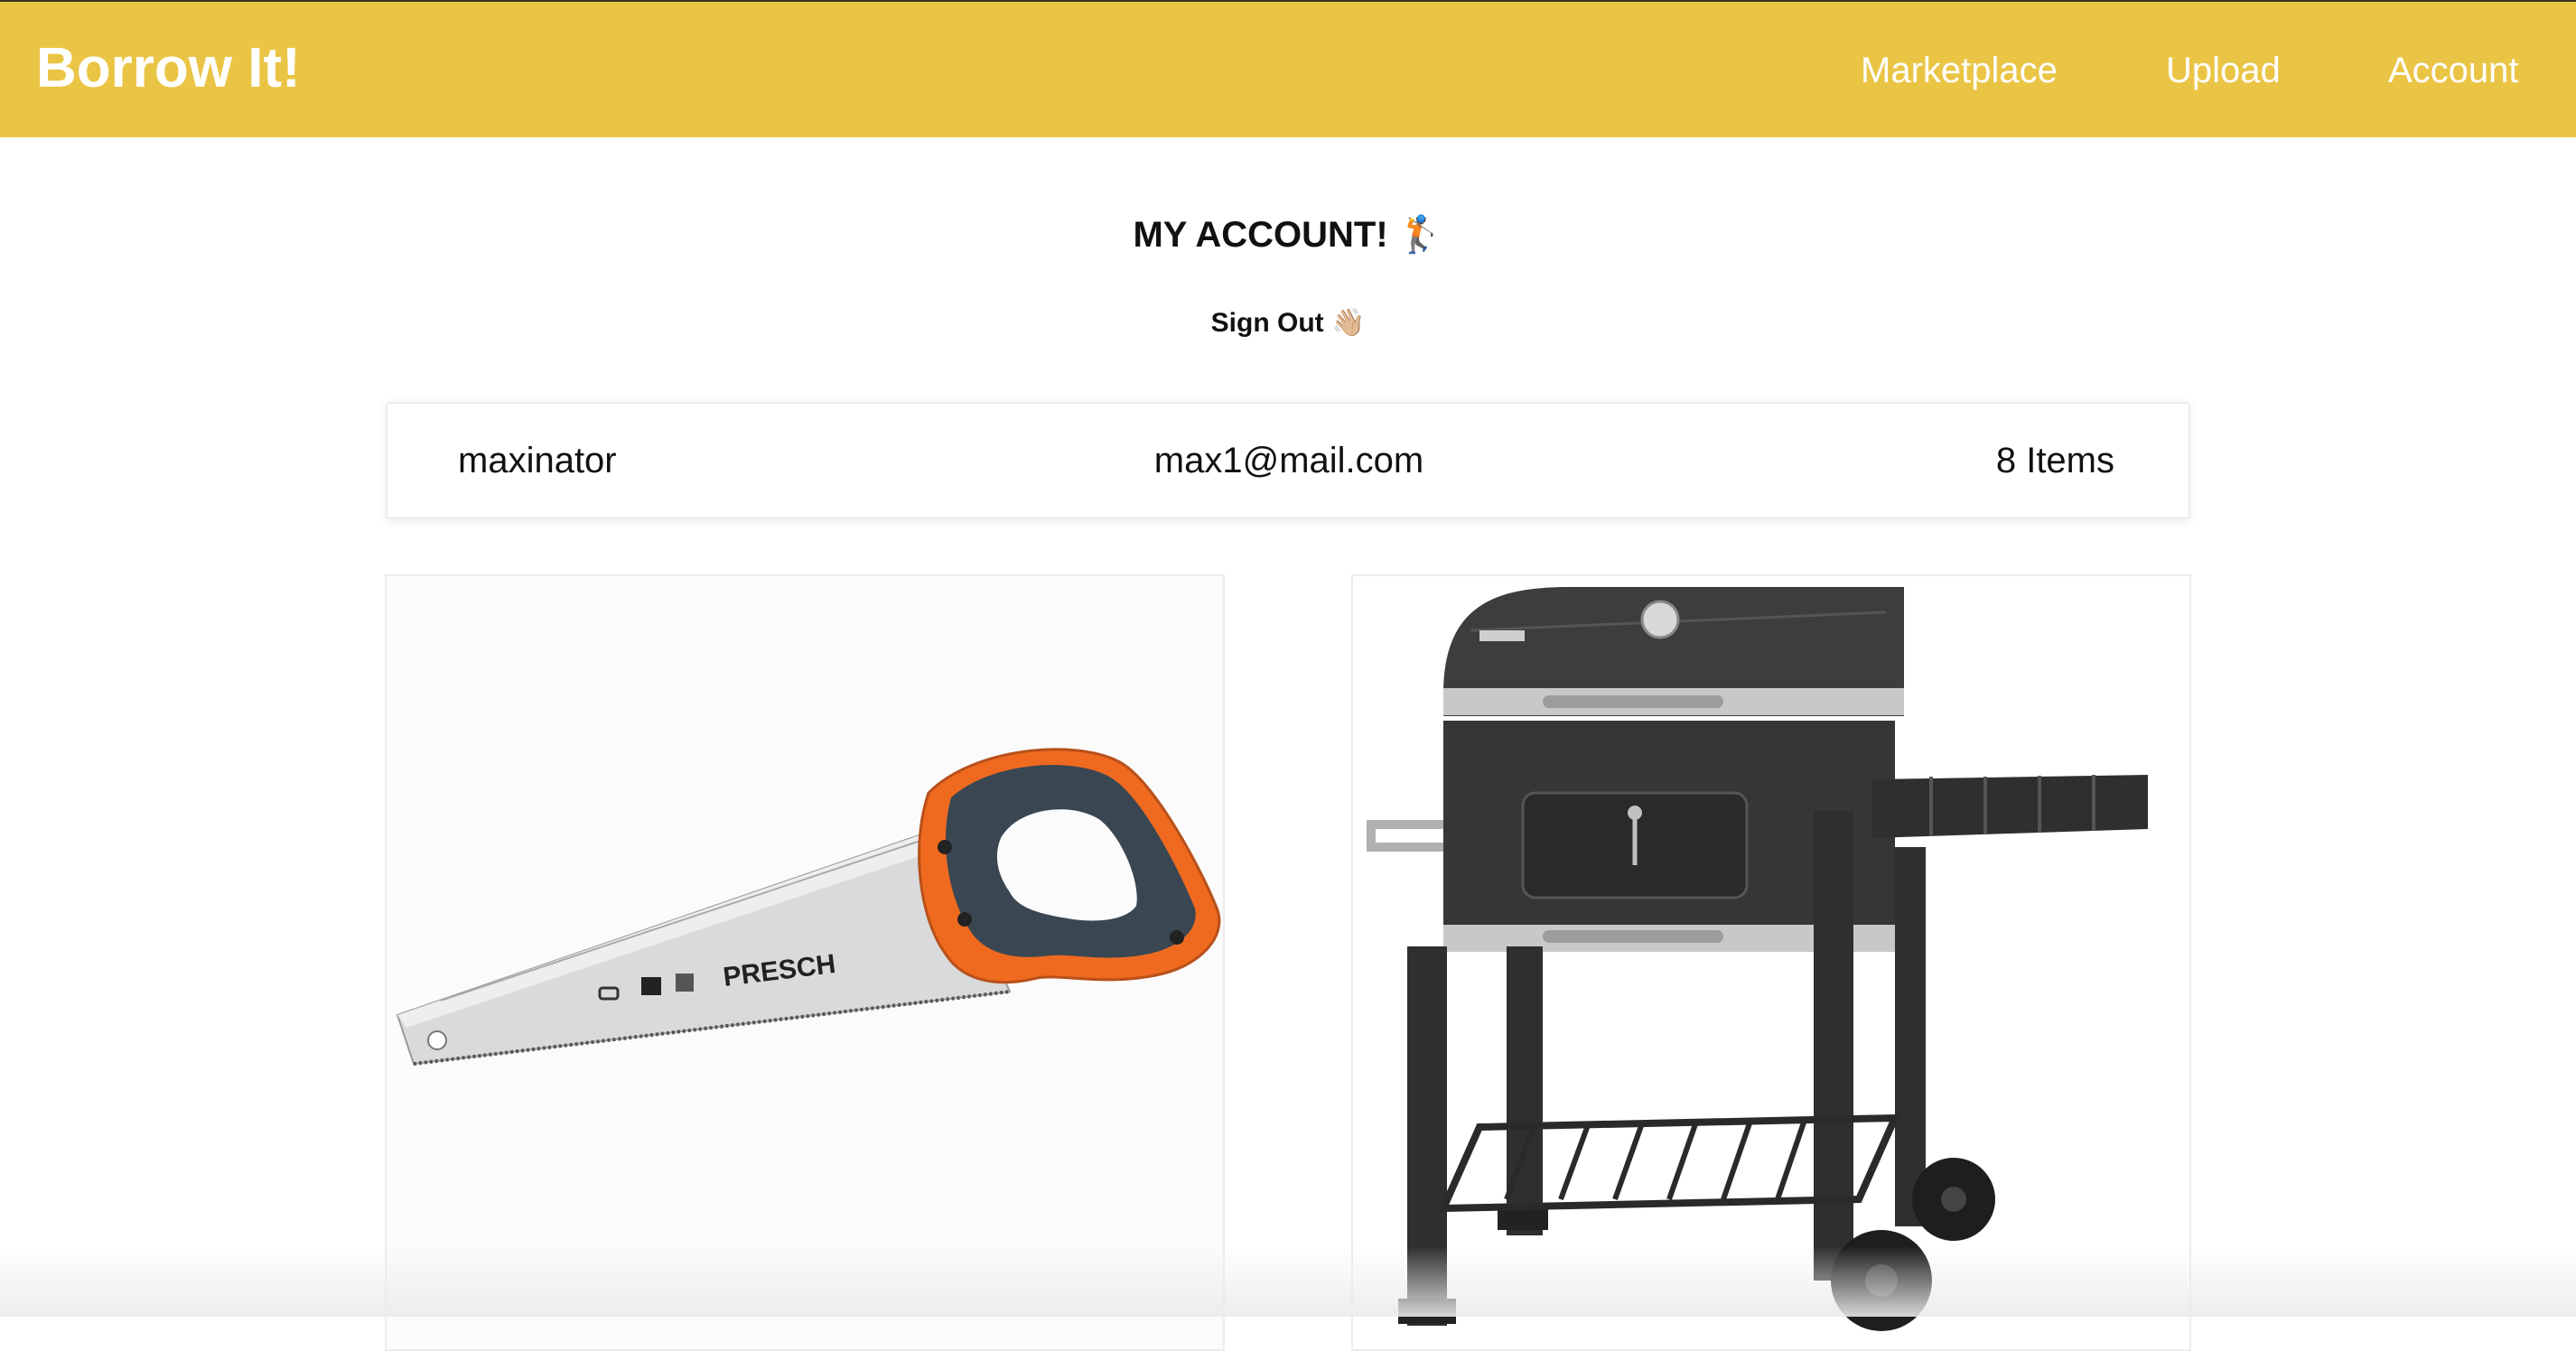 The image size is (2576, 1351). Describe the element at coordinates (1288, 235) in the screenshot. I see `page-title: MY ACCOUNT! 🏌️` at that location.